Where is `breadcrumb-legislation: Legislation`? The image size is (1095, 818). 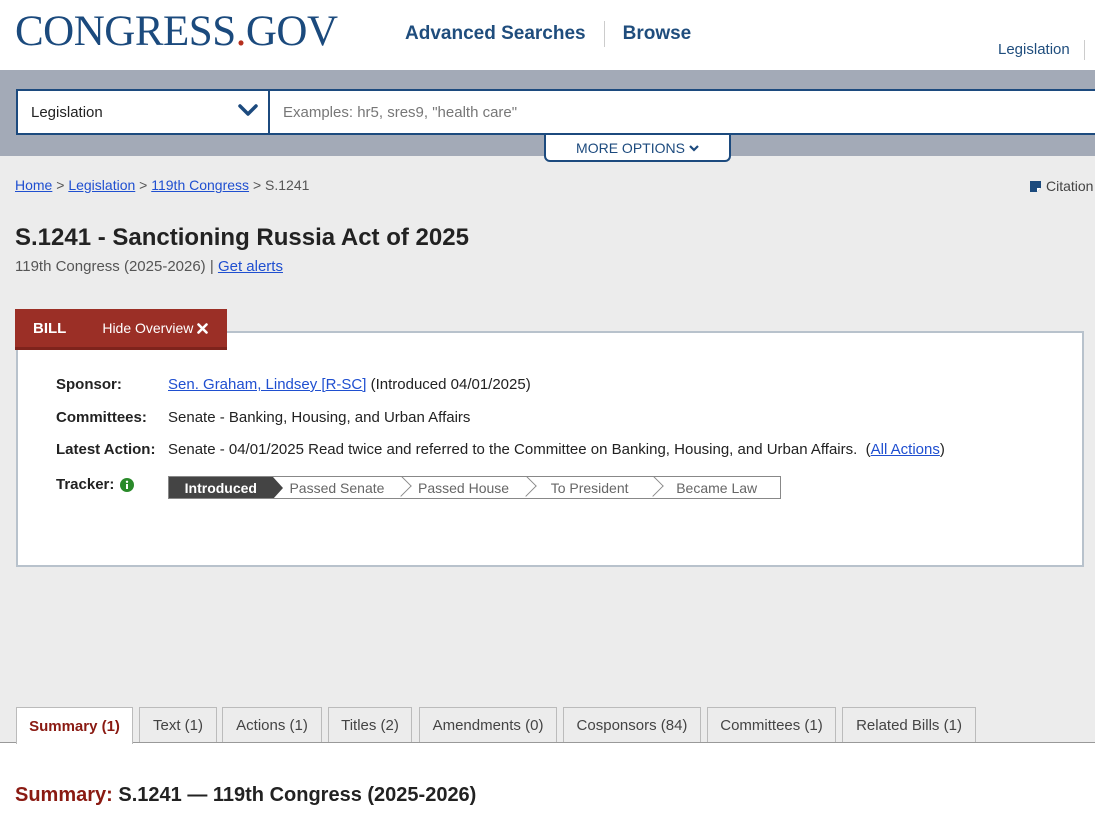 breadcrumb-legislation: Legislation is located at coordinates (101, 185).